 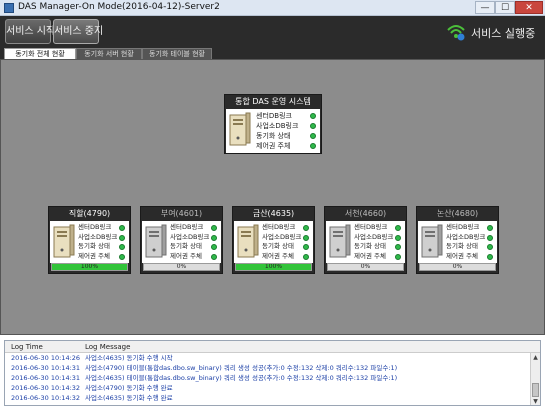 I want to click on log-message: 사업소(4635) 동기화 수행 시작, so click(x=129, y=358).